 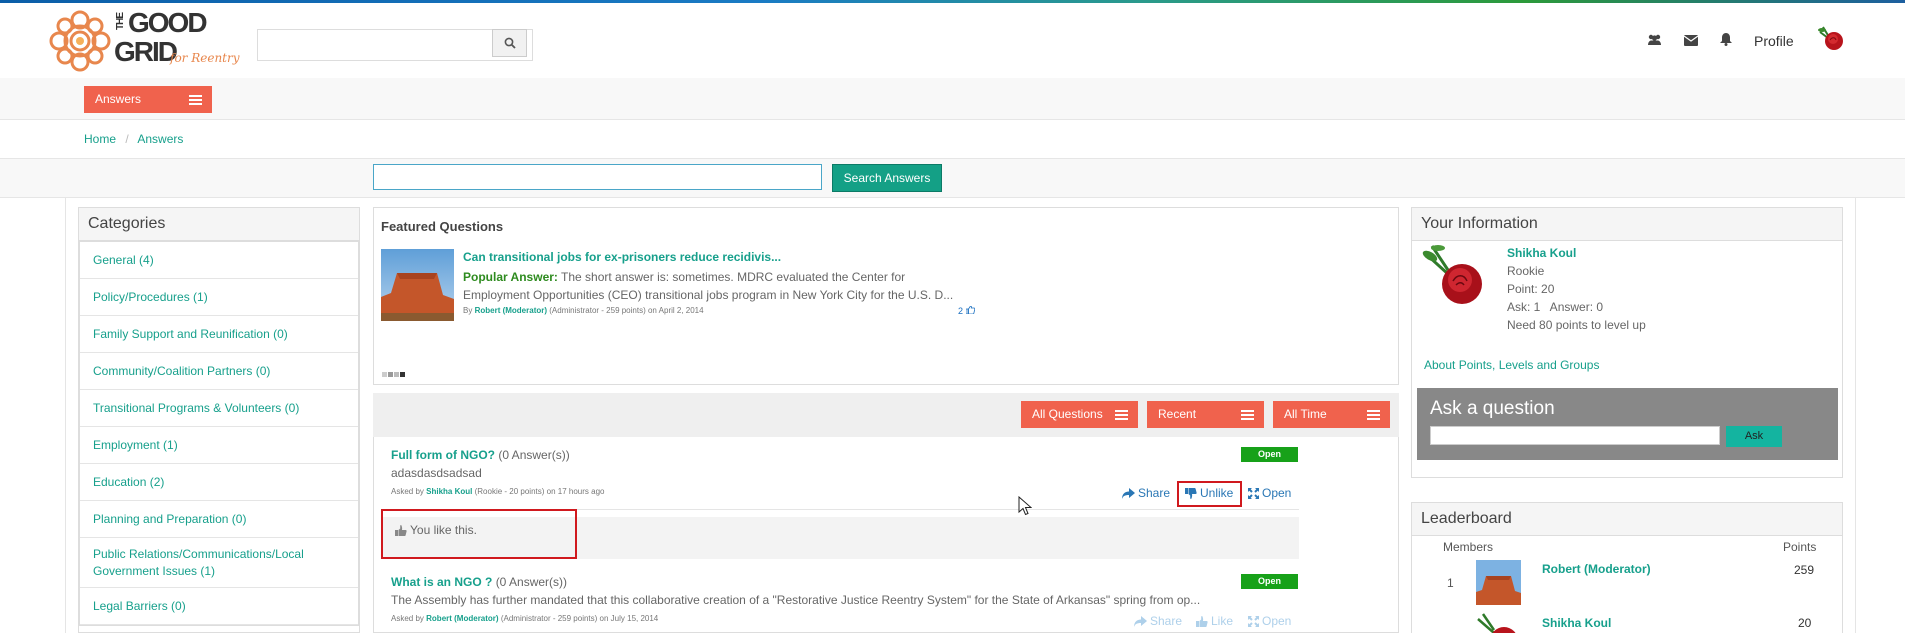 I want to click on answer-search-bar, so click(x=952, y=178).